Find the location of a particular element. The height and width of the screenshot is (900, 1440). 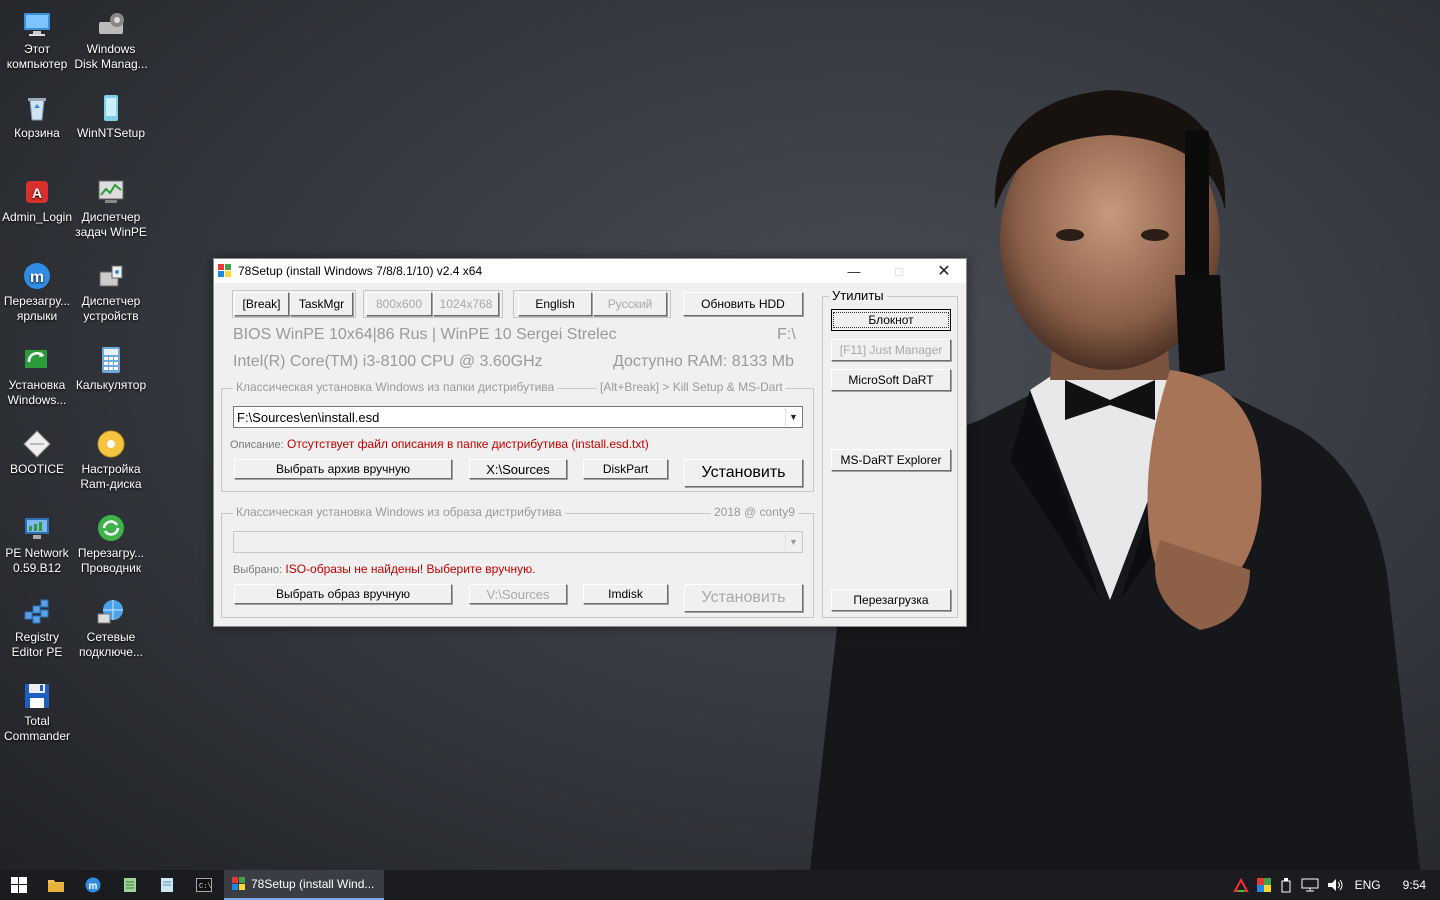

cpu-info: Intel(R) Core(TM) i3-8100 CPU @ 3.60GHz is located at coordinates (388, 361).